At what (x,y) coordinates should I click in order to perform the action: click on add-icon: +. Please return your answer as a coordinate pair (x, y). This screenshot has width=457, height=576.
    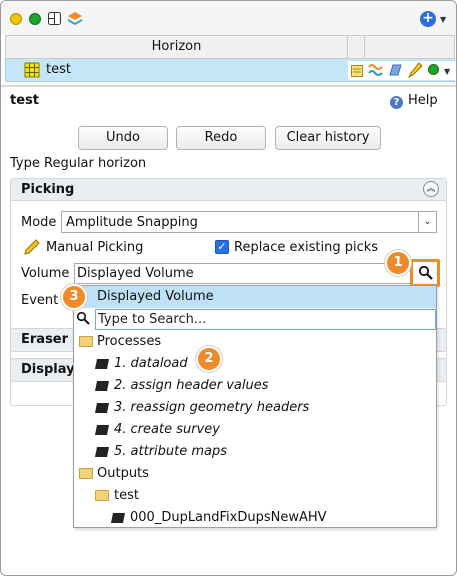
    Looking at the image, I should click on (428, 19).